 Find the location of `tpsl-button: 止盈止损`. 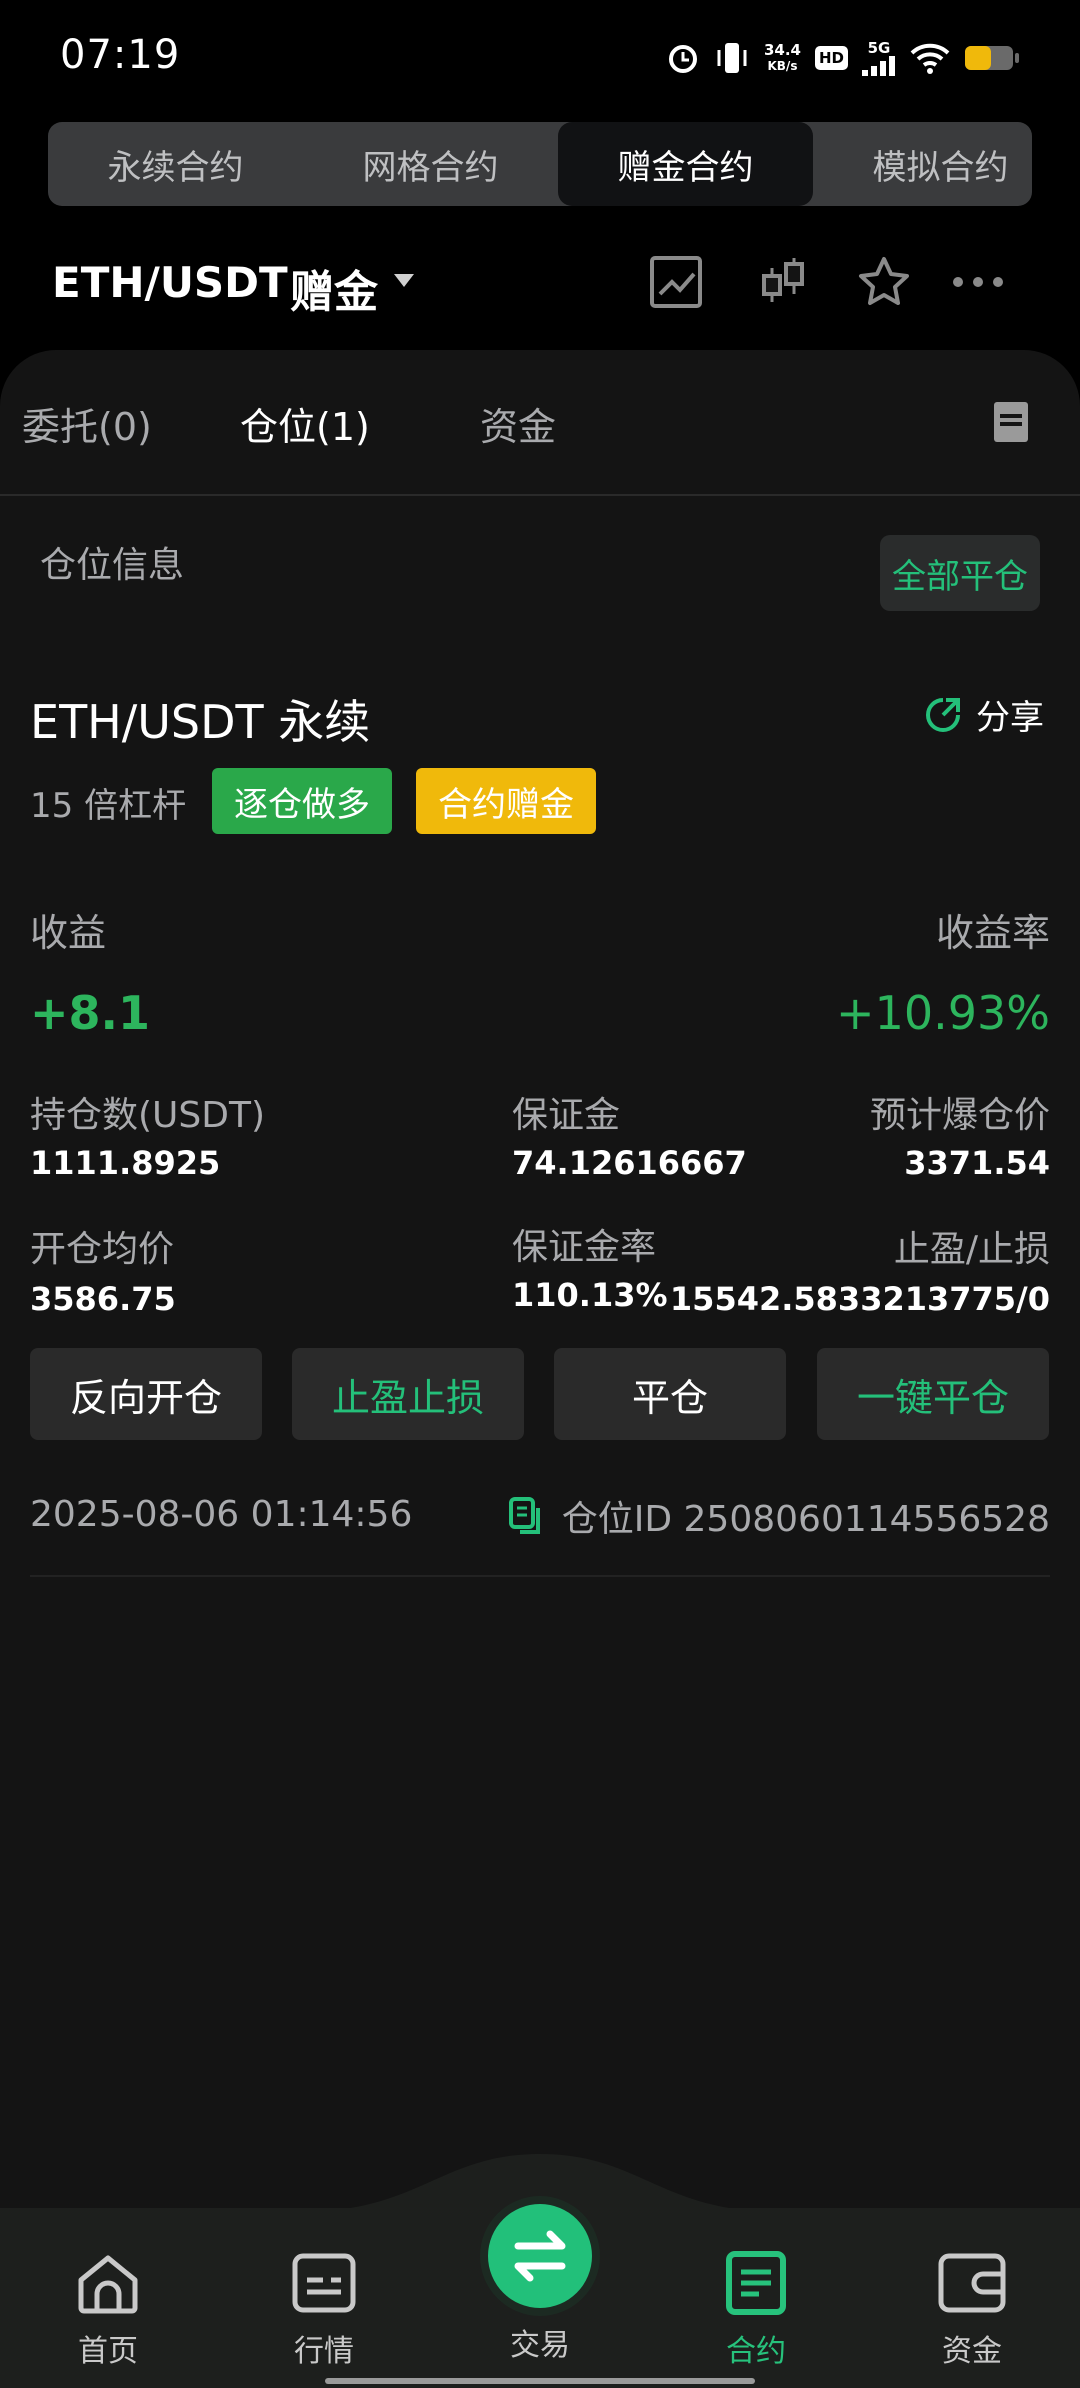

tpsl-button: 止盈止损 is located at coordinates (408, 1394).